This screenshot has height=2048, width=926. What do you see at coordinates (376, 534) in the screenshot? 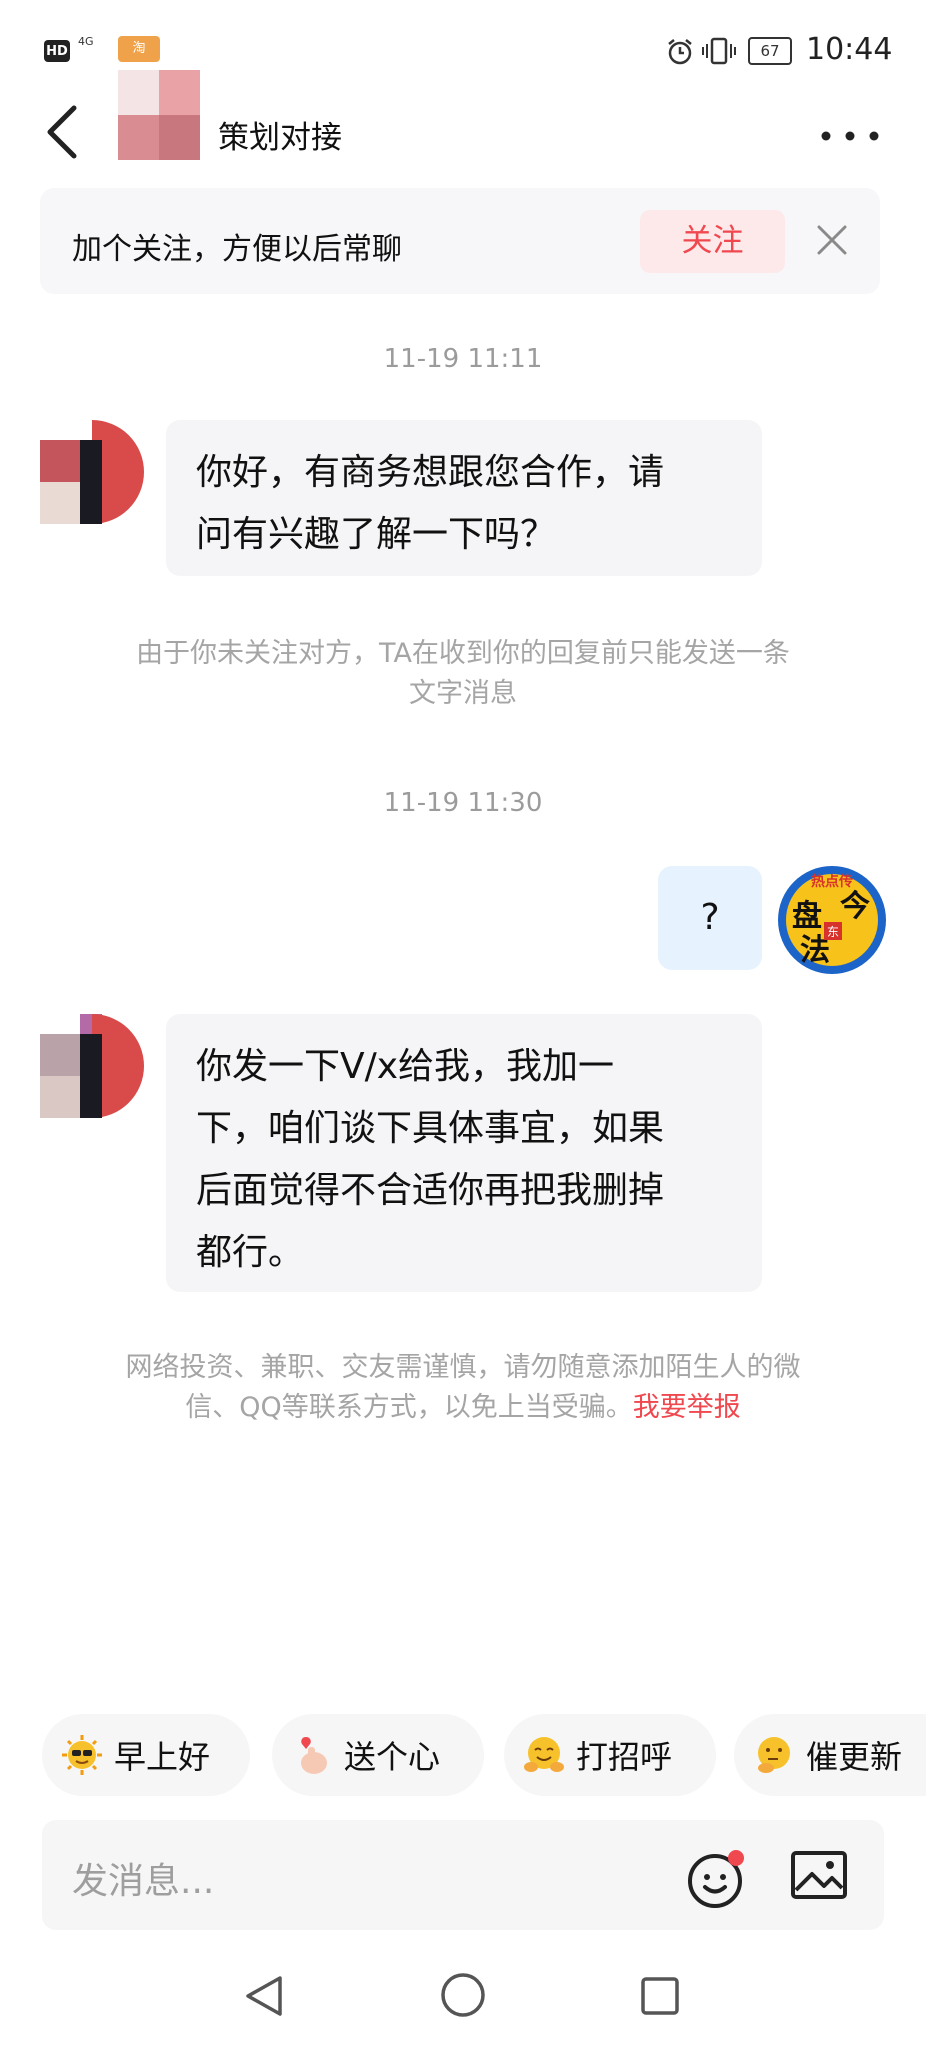
I see `message-text-line: 问有兴趣了解一下吗？` at bounding box center [376, 534].